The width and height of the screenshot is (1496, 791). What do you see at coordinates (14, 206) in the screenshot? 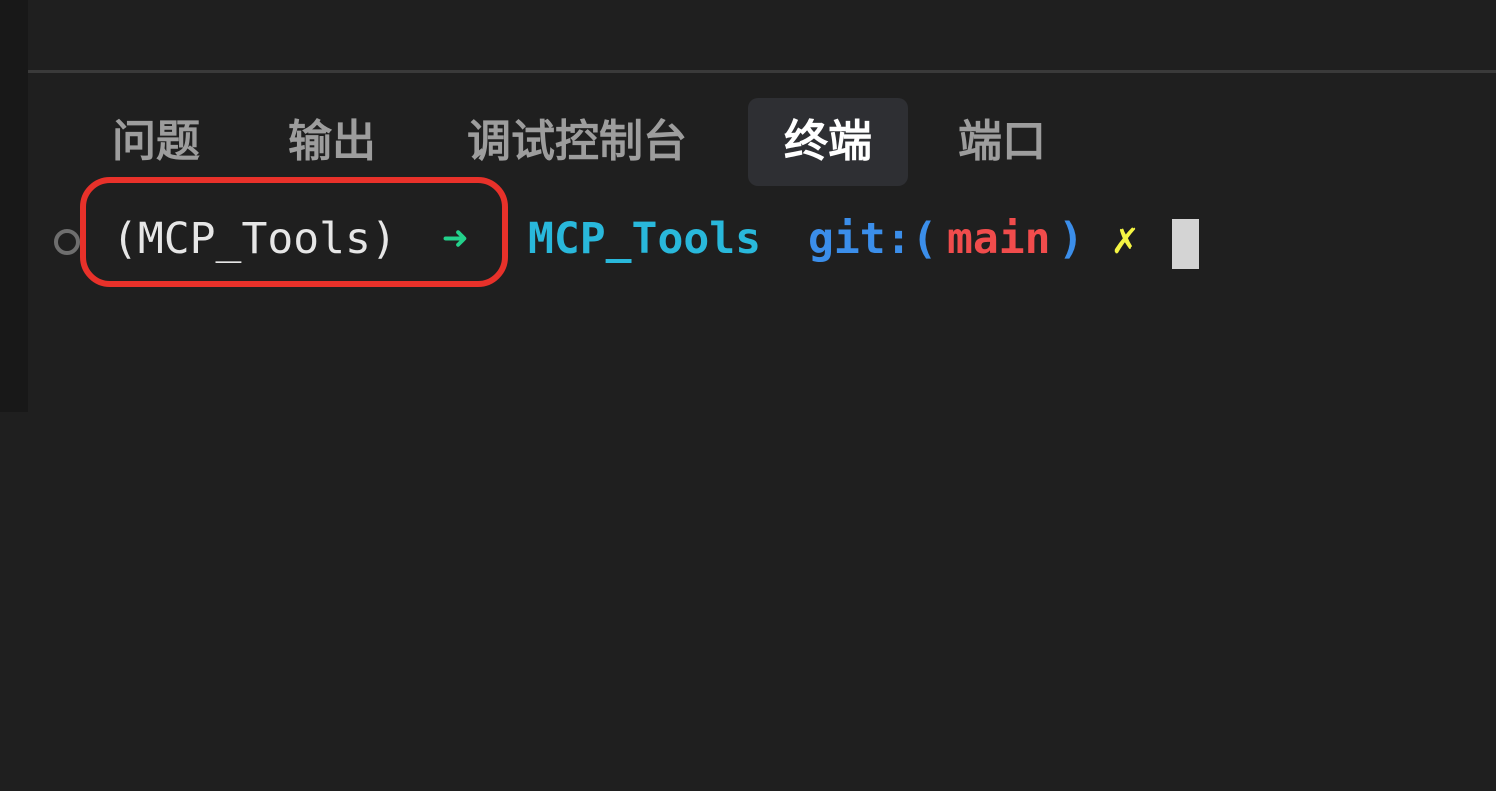
I see `activity-bar-edge` at bounding box center [14, 206].